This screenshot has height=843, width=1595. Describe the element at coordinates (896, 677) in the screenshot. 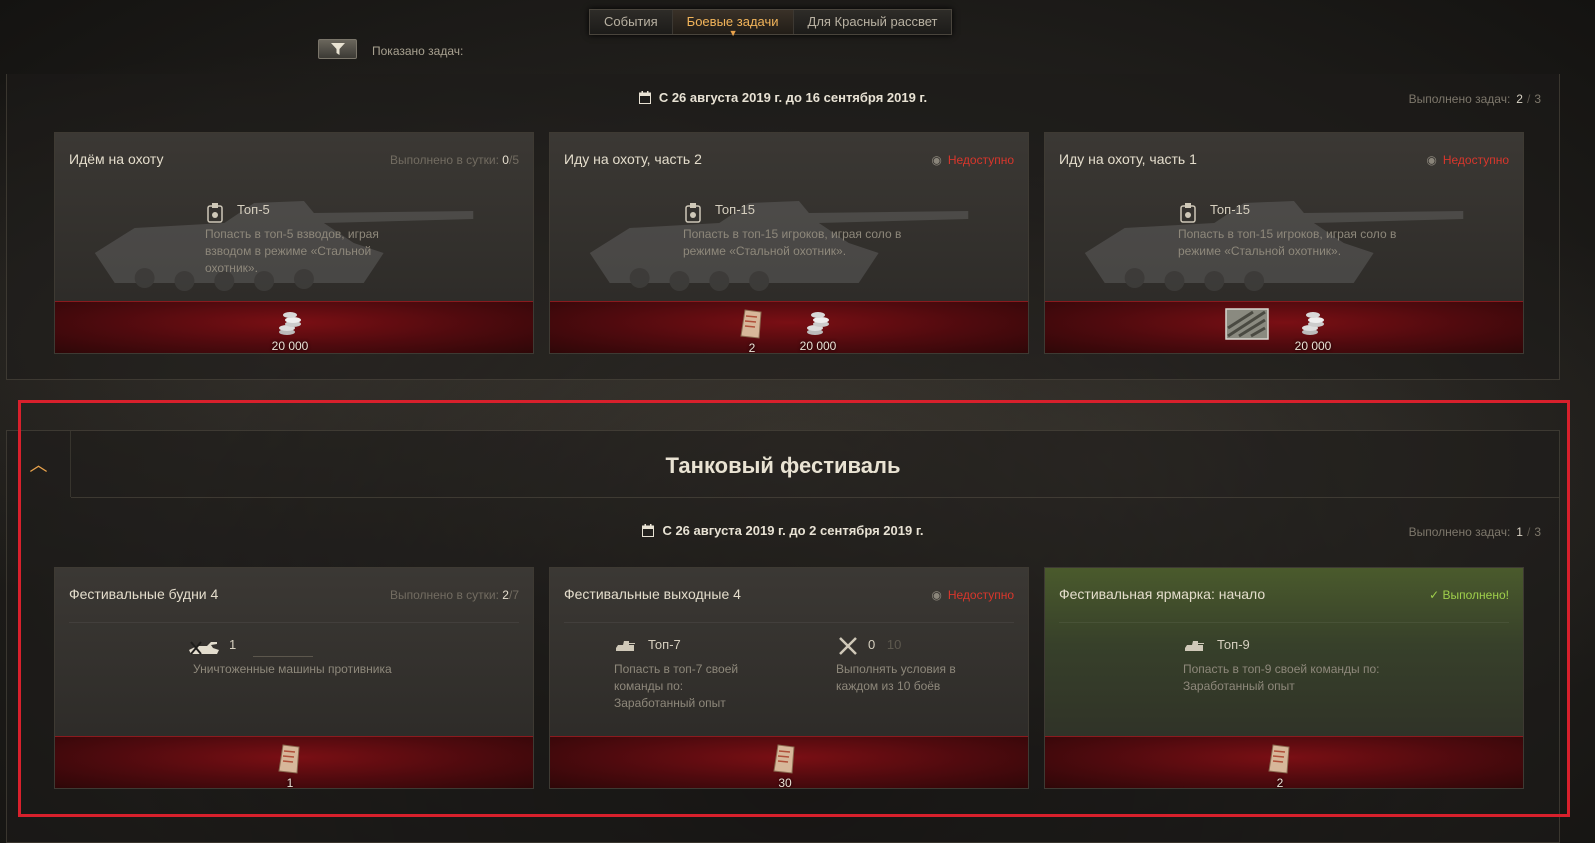

I see `condition-text: Выполнять условия в каждом из 10 боёв` at that location.